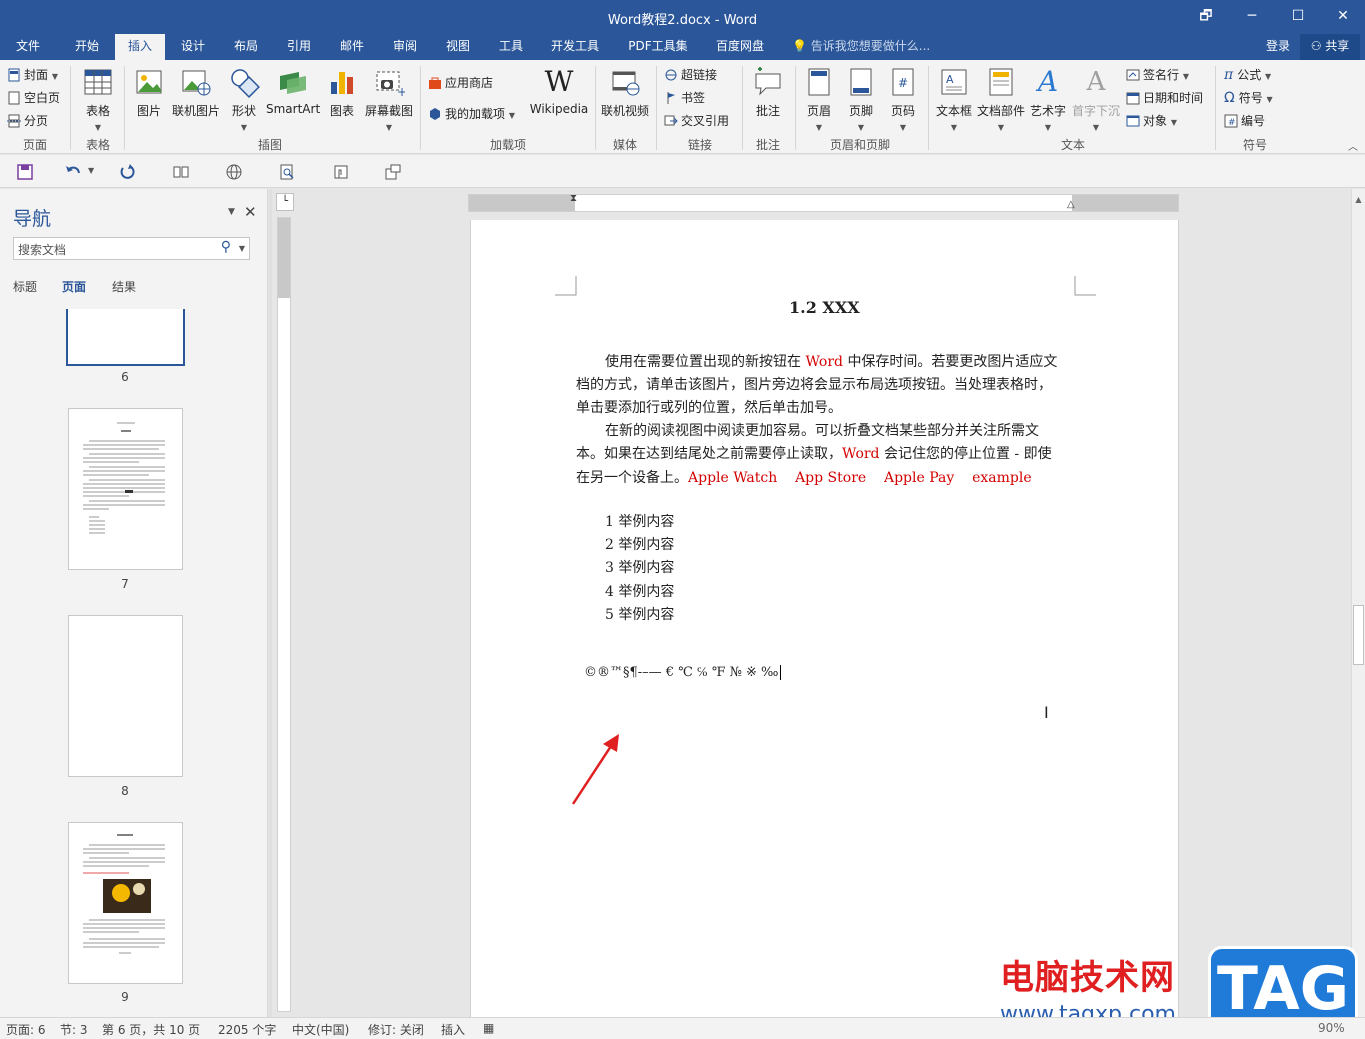 This screenshot has height=1039, width=1365. What do you see at coordinates (320, 1029) in the screenshot?
I see `status-language: 中文(中国)` at bounding box center [320, 1029].